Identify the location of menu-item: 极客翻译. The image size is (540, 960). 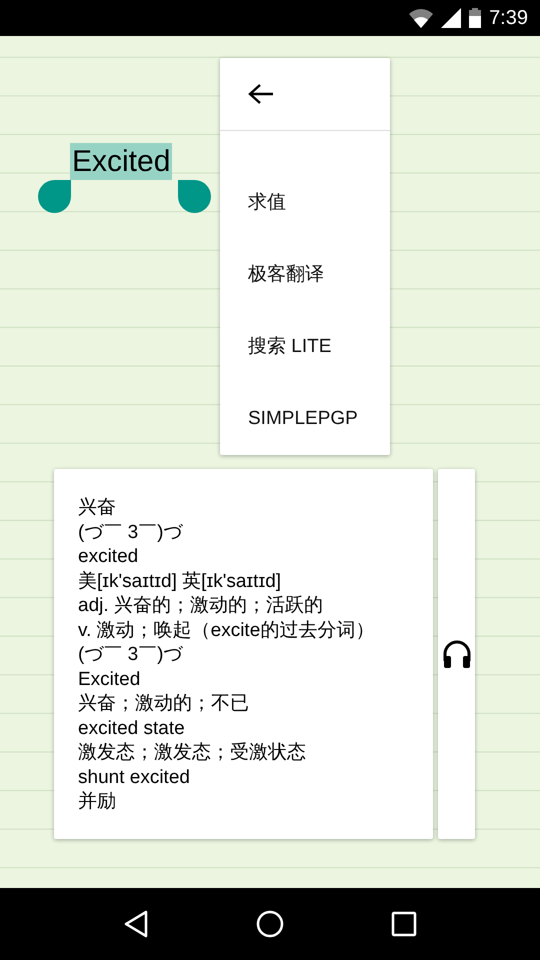
(305, 275).